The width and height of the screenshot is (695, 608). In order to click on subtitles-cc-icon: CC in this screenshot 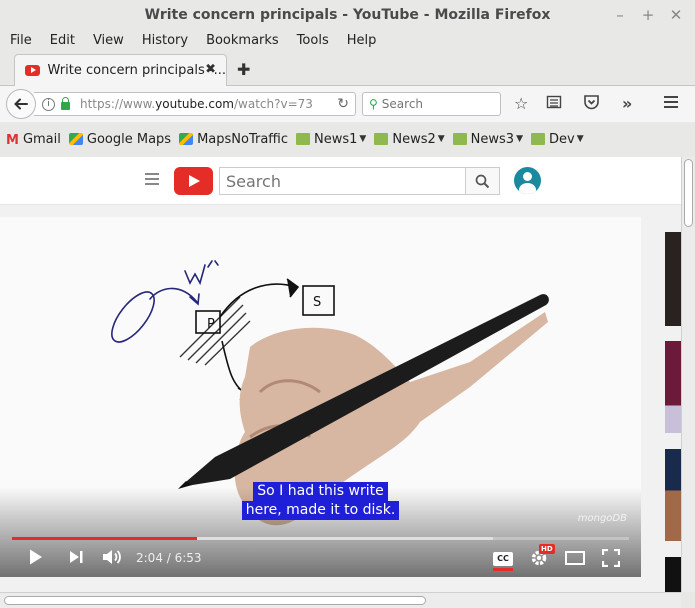, I will do `click(503, 560)`.